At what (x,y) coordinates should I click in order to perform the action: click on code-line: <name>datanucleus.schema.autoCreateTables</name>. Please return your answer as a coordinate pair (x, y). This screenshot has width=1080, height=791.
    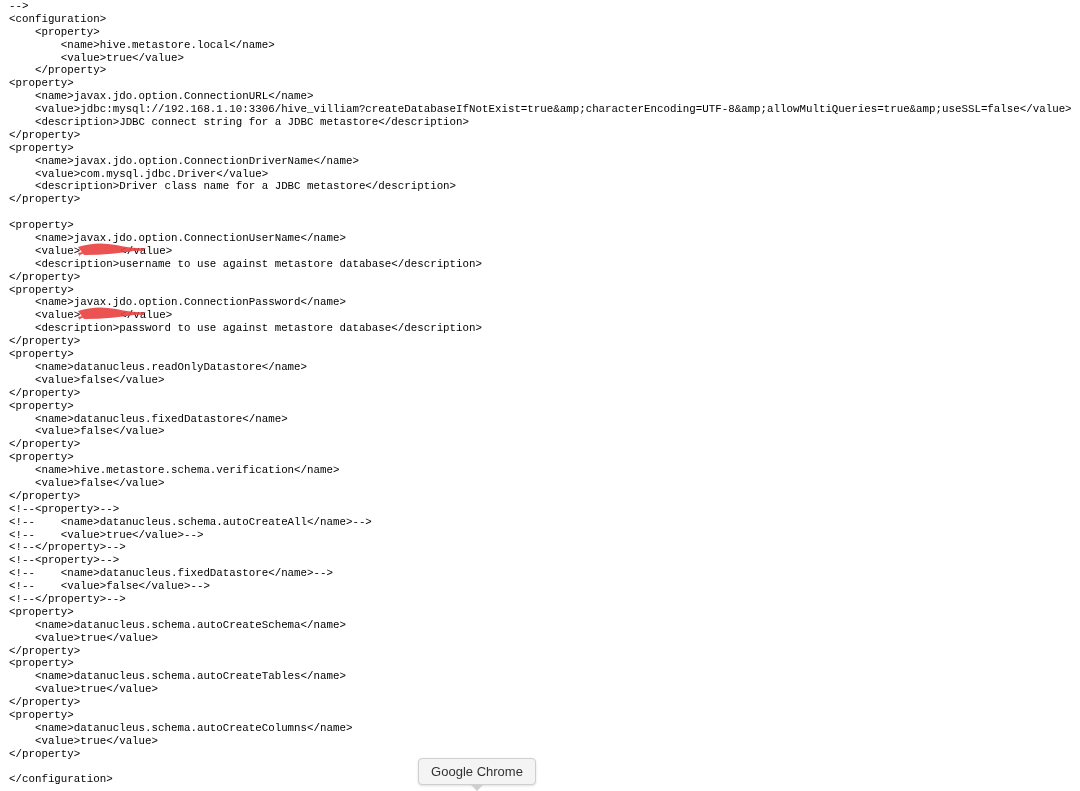
    Looking at the image, I should click on (189, 676).